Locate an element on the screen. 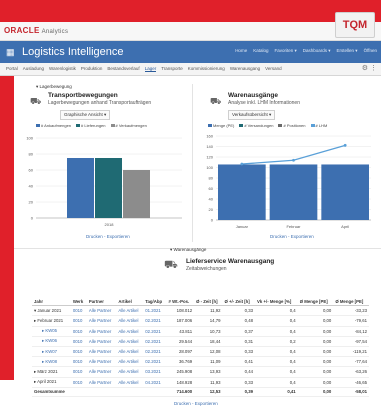 The width and height of the screenshot is (381, 408). settings-icon: ⚙ ⋮ is located at coordinates (369, 68).